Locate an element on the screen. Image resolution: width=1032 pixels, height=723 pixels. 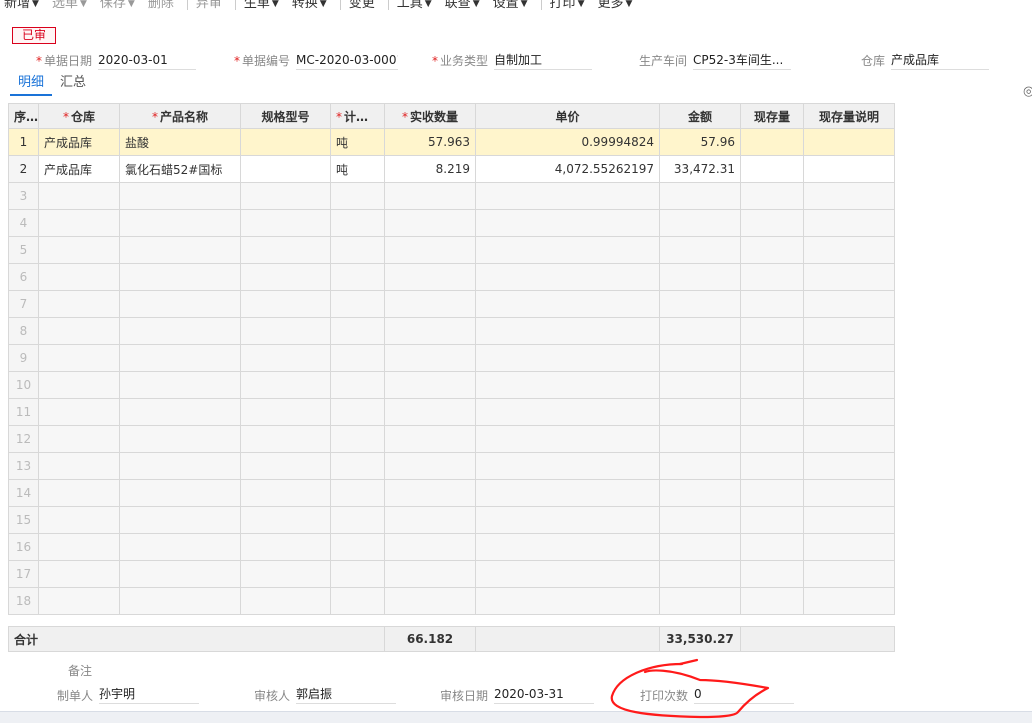
table-row: 13 is located at coordinates (451, 466).